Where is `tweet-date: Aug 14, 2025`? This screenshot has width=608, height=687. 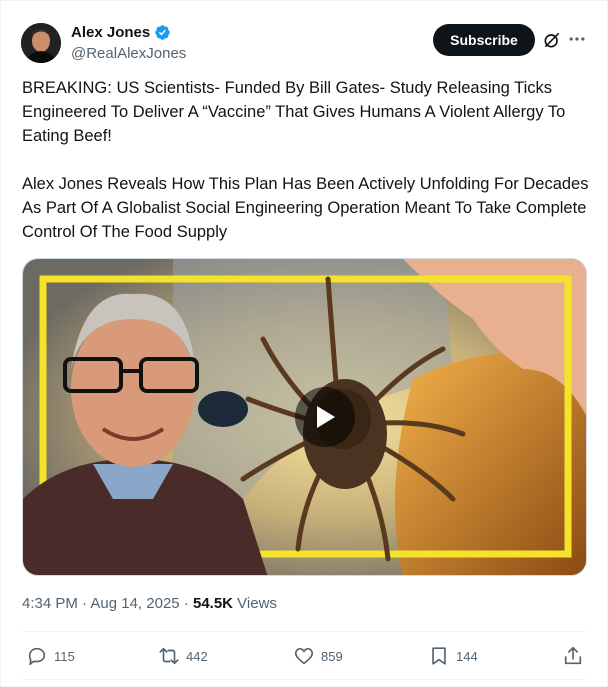 tweet-date: Aug 14, 2025 is located at coordinates (134, 603).